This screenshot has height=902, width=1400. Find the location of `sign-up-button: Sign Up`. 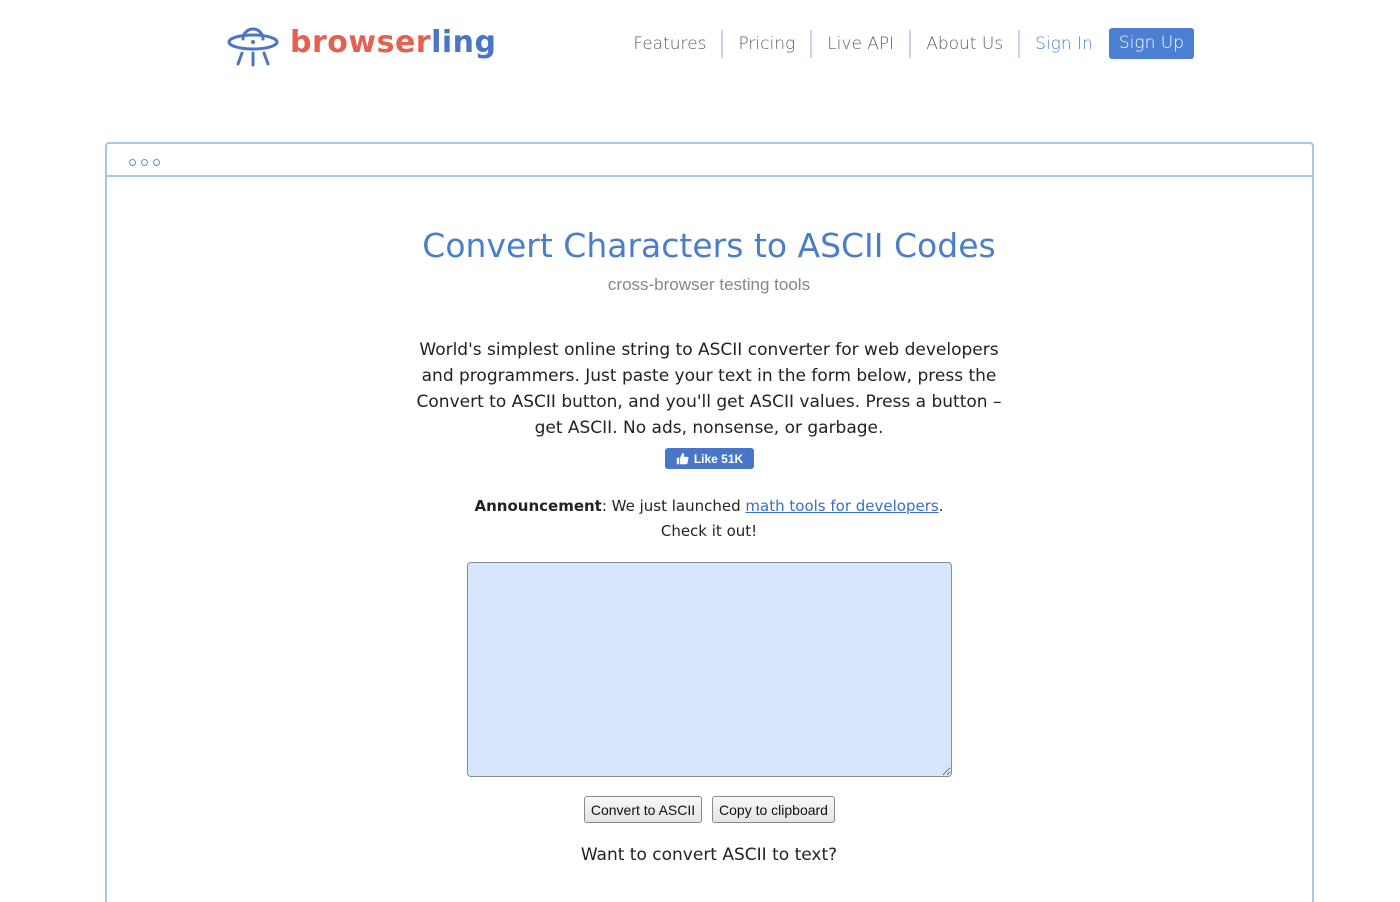

sign-up-button: Sign Up is located at coordinates (1151, 43).